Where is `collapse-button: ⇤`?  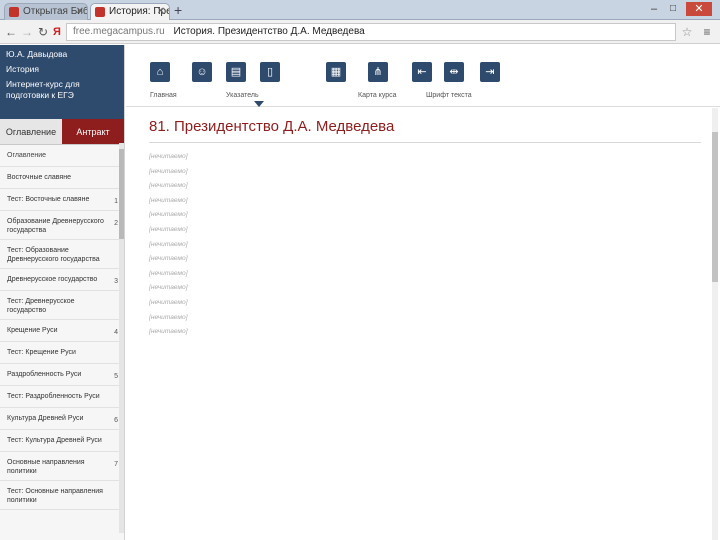 collapse-button: ⇤ is located at coordinates (422, 72).